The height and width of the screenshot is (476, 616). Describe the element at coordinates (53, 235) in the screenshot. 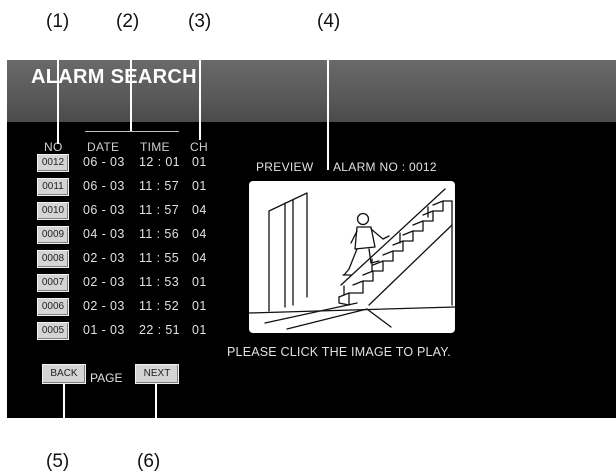

I see `alarm-number-button: 0009` at that location.